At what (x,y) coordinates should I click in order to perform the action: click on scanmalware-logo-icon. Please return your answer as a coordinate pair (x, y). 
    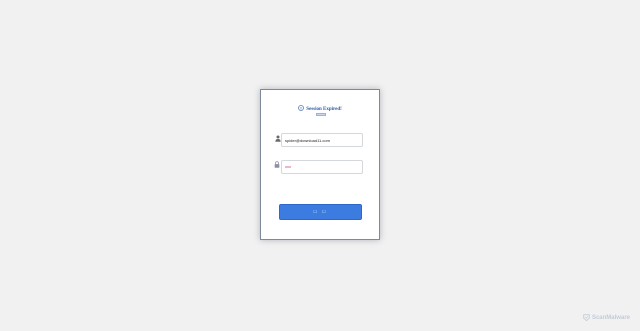
    Looking at the image, I should click on (586, 317).